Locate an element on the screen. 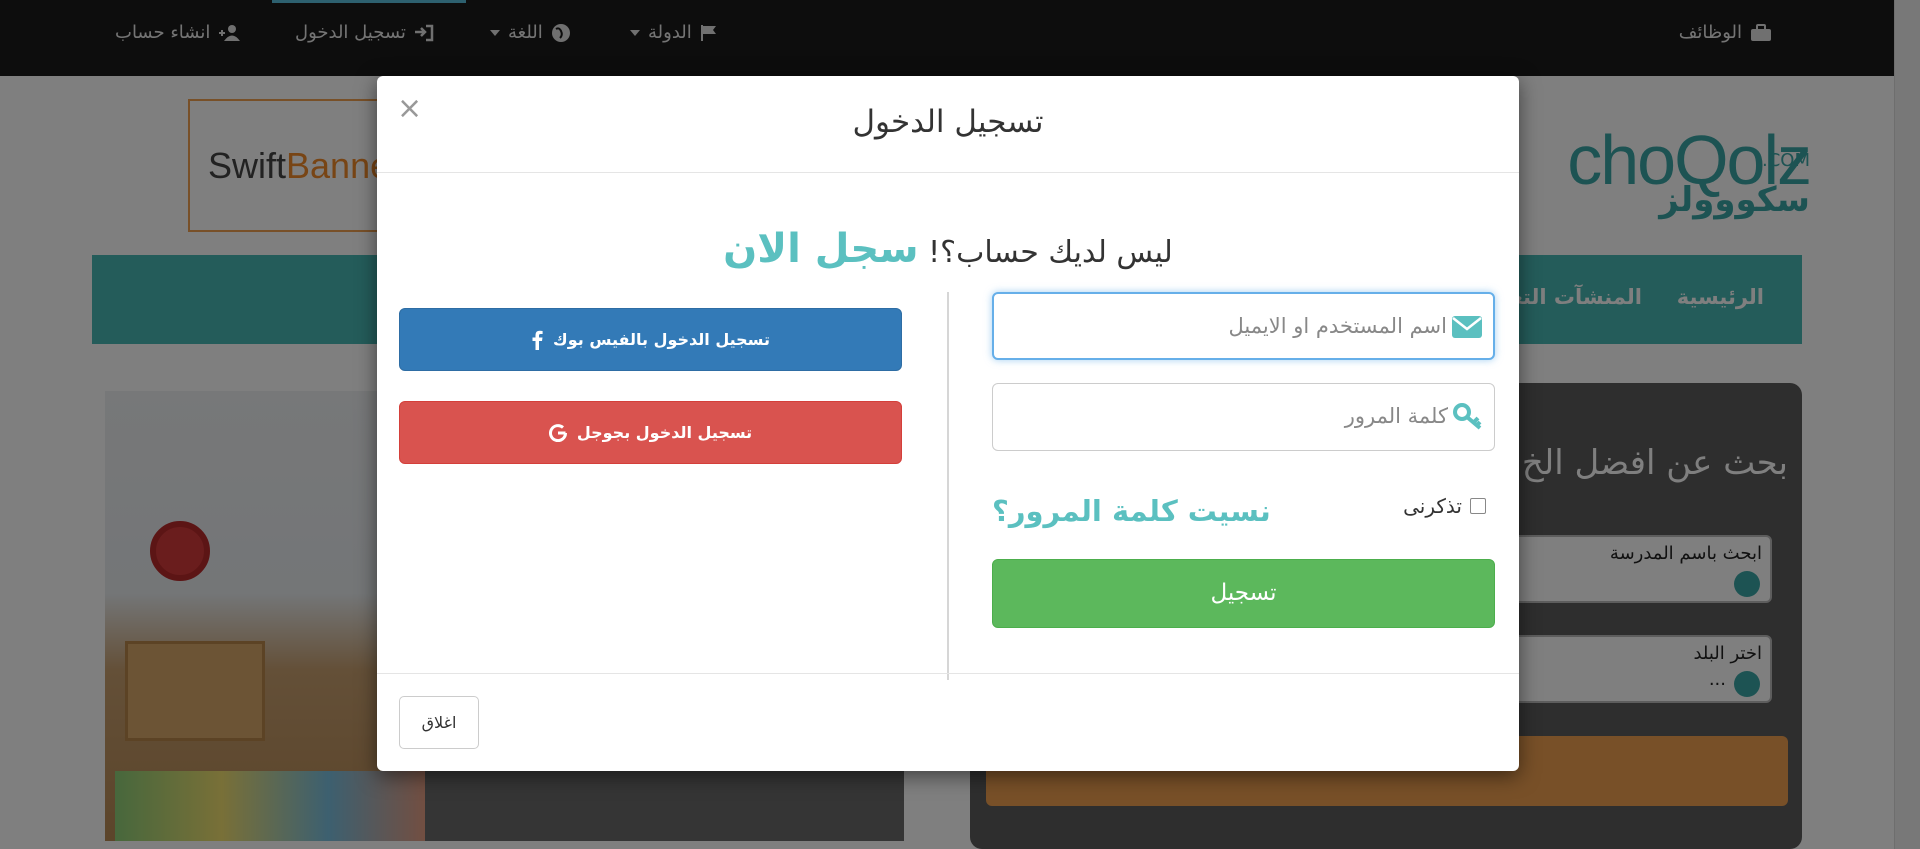 This screenshot has height=849, width=1920. username-input is located at coordinates (1227, 326).